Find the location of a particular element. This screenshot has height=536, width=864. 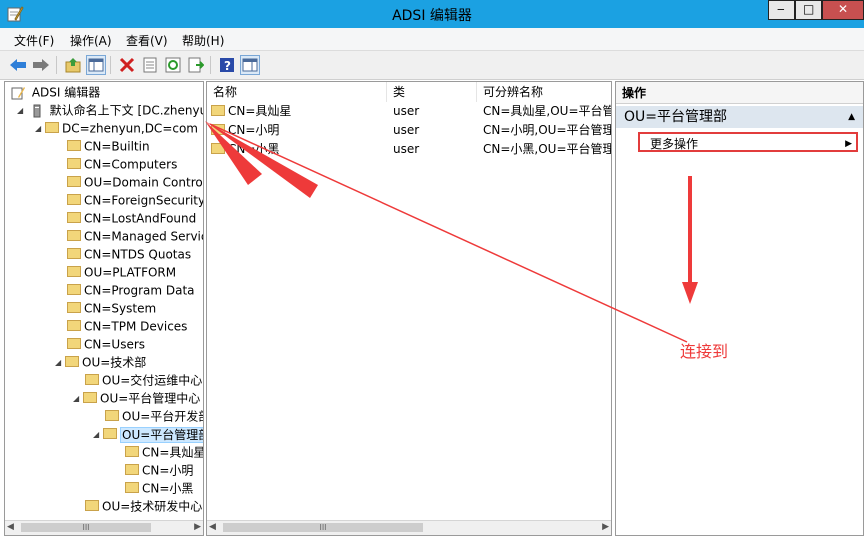

toolbar: ? is located at coordinates (432, 65).